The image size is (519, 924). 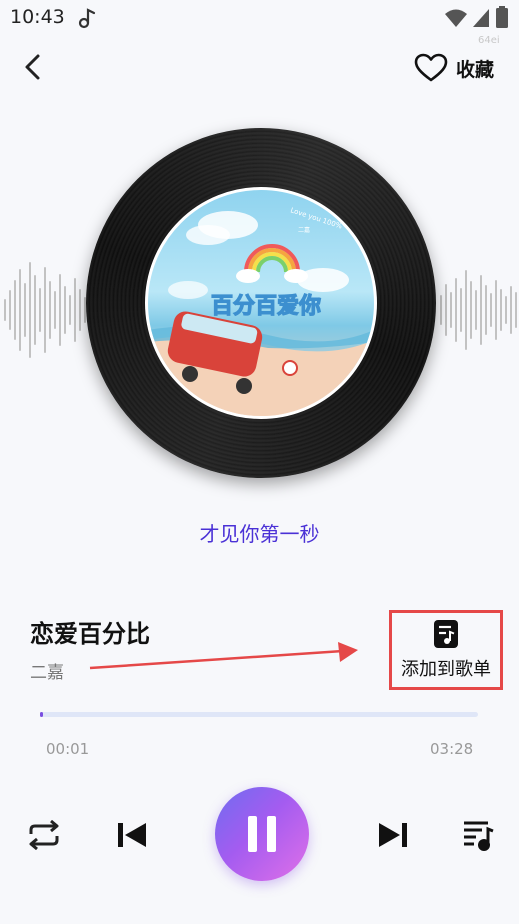 I want to click on favorite-label: 收藏, so click(x=475, y=69).